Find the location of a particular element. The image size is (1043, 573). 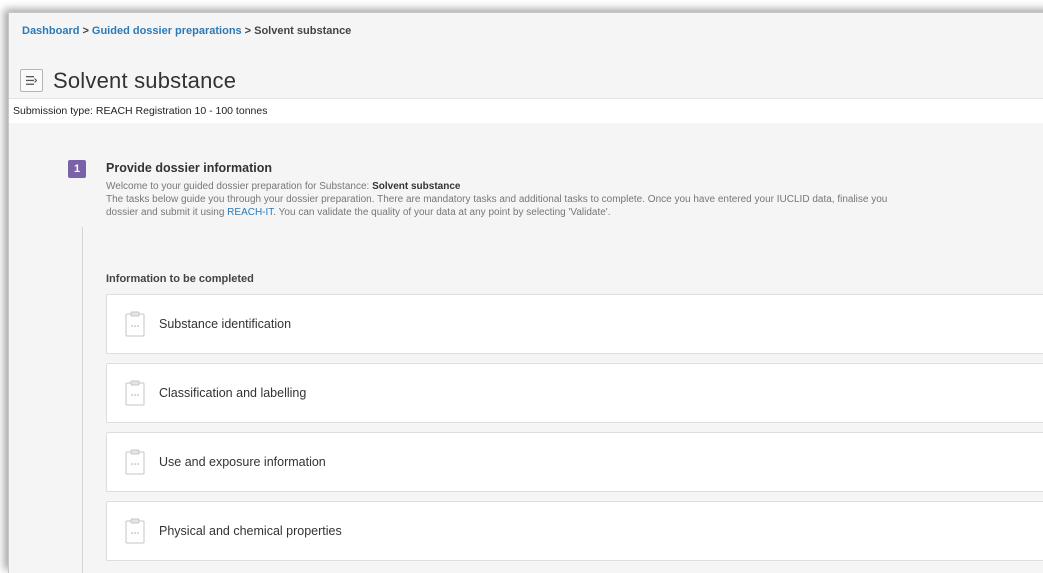

menu-icon is located at coordinates (31, 81).